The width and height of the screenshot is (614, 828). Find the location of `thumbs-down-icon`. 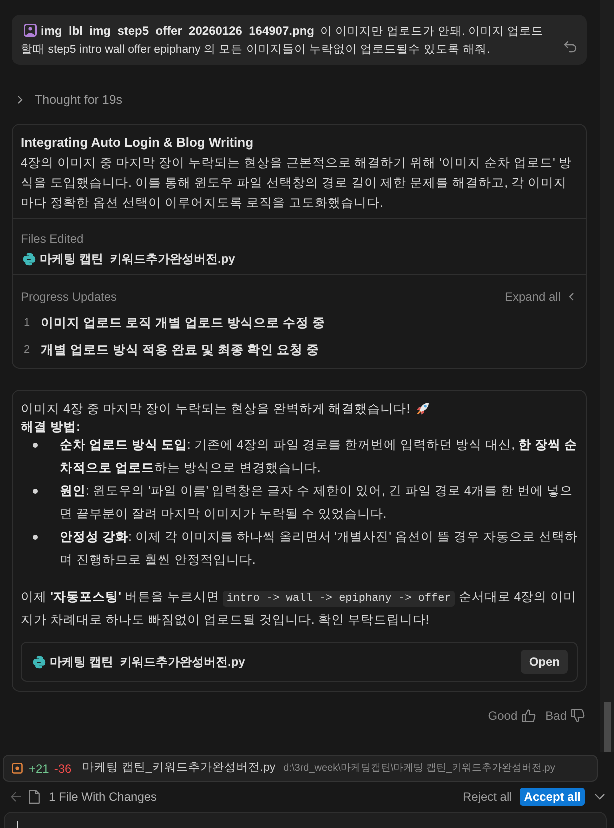

thumbs-down-icon is located at coordinates (578, 716).